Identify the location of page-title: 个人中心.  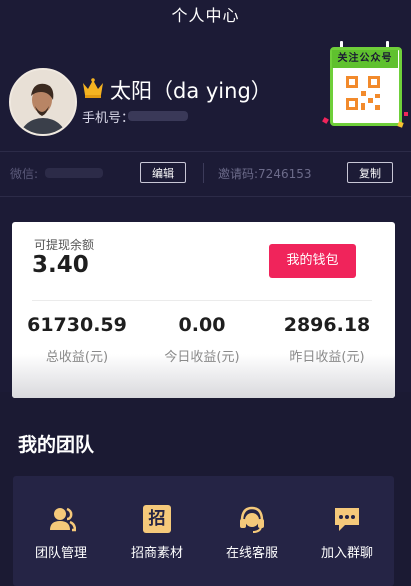
(205, 15).